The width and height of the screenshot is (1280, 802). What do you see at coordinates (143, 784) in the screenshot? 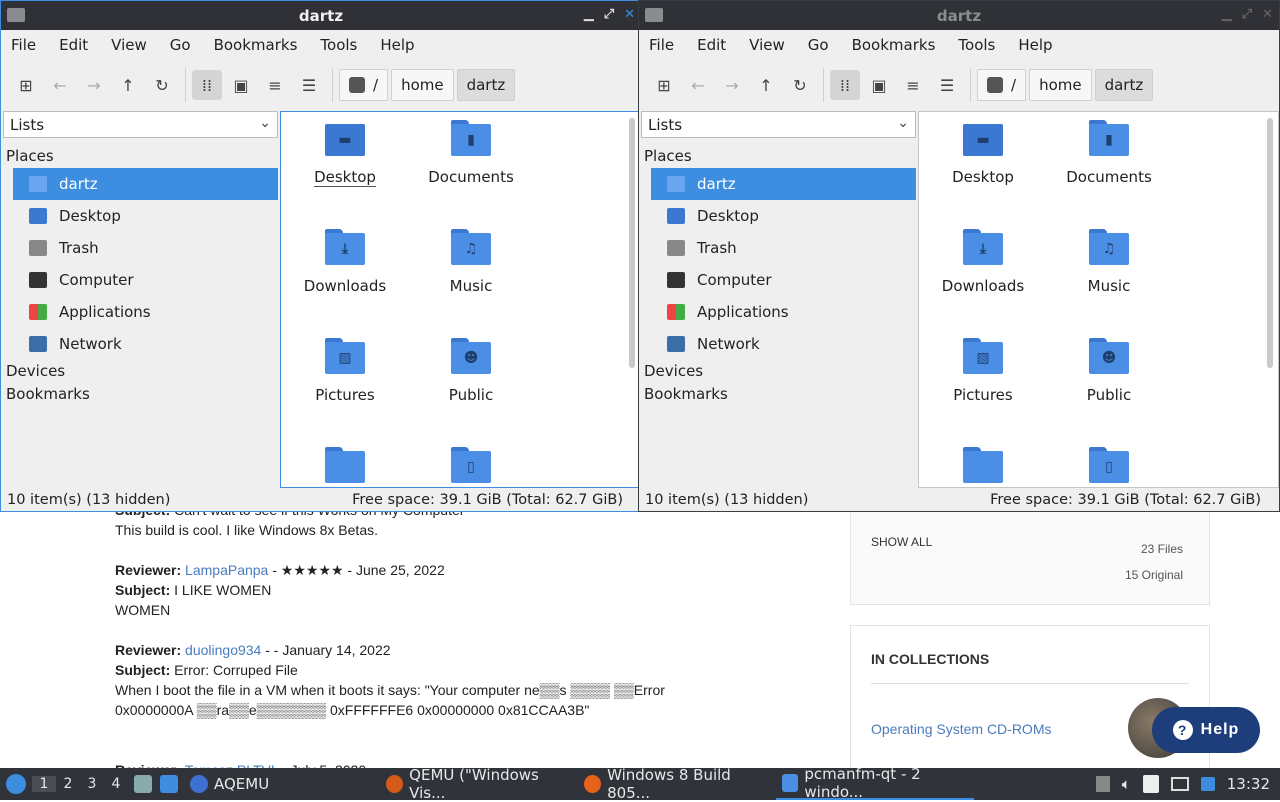
I see `file-manager-launcher-icon` at bounding box center [143, 784].